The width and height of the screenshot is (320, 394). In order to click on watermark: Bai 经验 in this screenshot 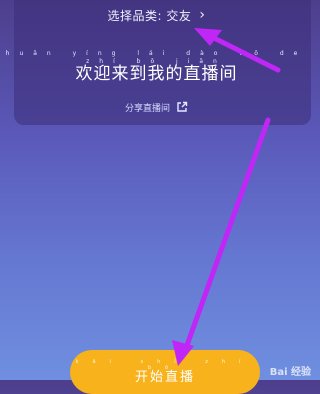, I will do `click(290, 372)`.